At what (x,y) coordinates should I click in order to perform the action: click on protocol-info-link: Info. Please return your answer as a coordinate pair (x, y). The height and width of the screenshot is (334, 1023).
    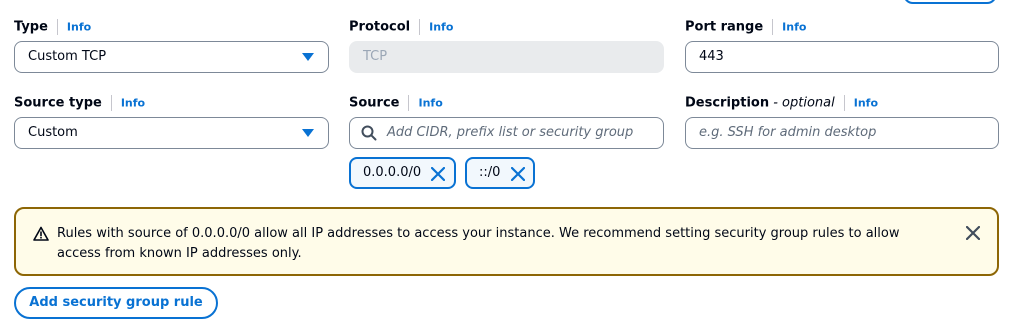
    Looking at the image, I should click on (441, 27).